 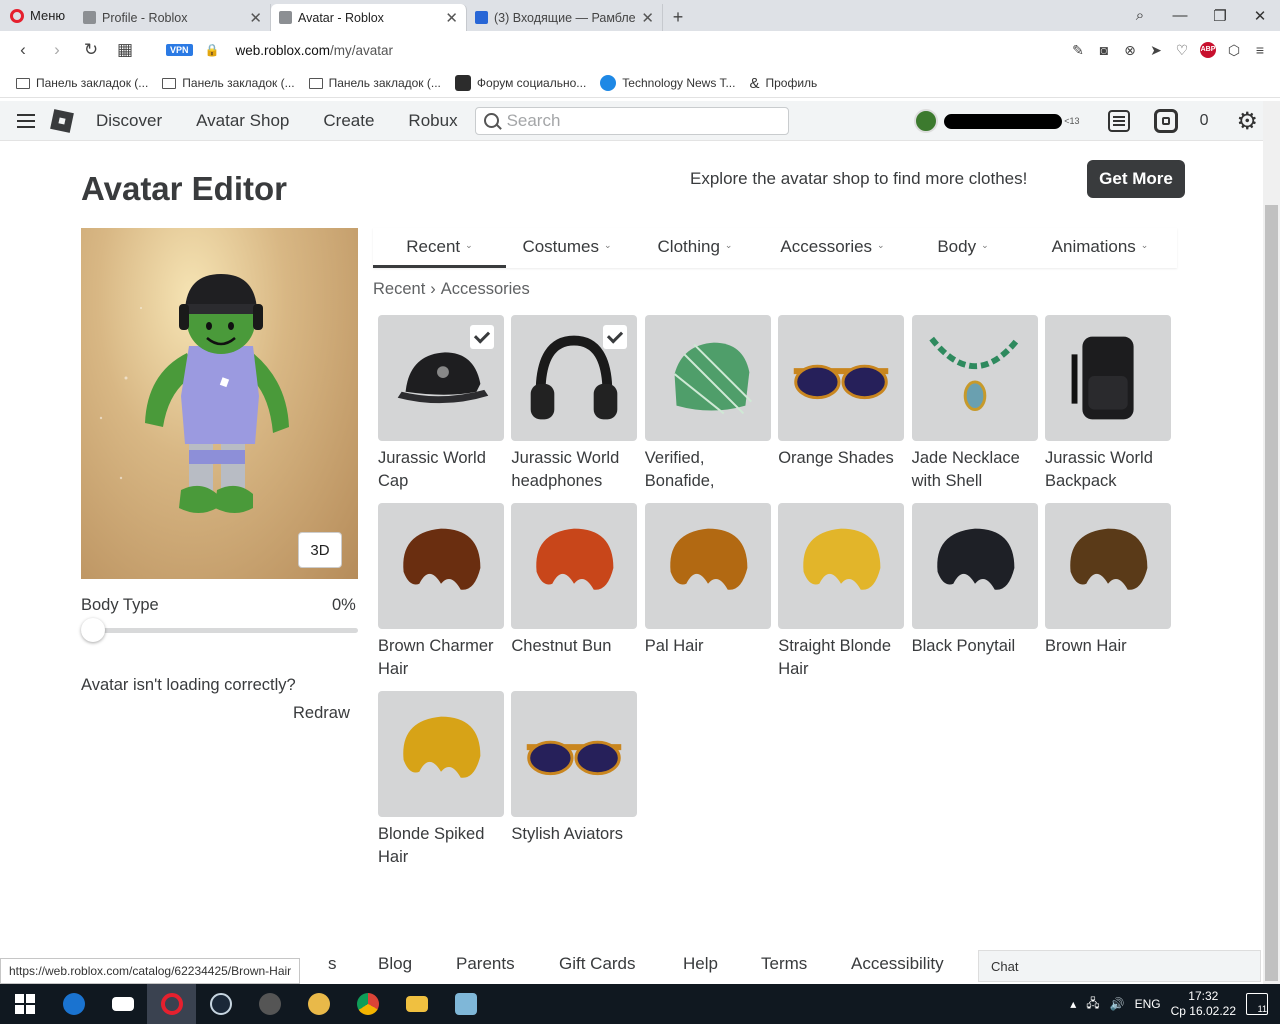 What do you see at coordinates (219, 403) in the screenshot?
I see `avatar-preview: 3D` at bounding box center [219, 403].